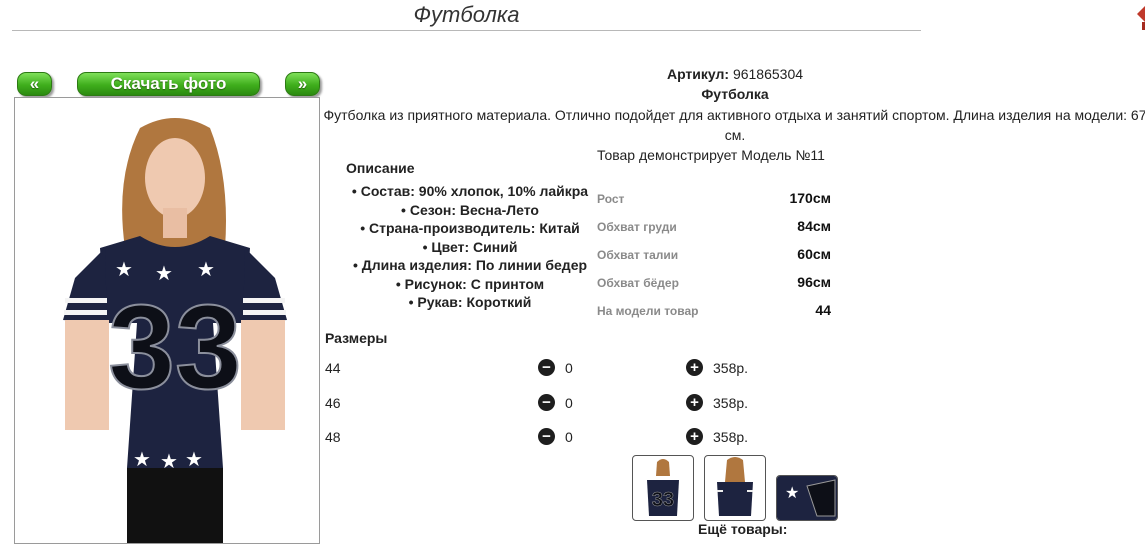 This screenshot has width=1145, height=544. What do you see at coordinates (735, 488) in the screenshot?
I see `photo-thumbnail-back` at bounding box center [735, 488].